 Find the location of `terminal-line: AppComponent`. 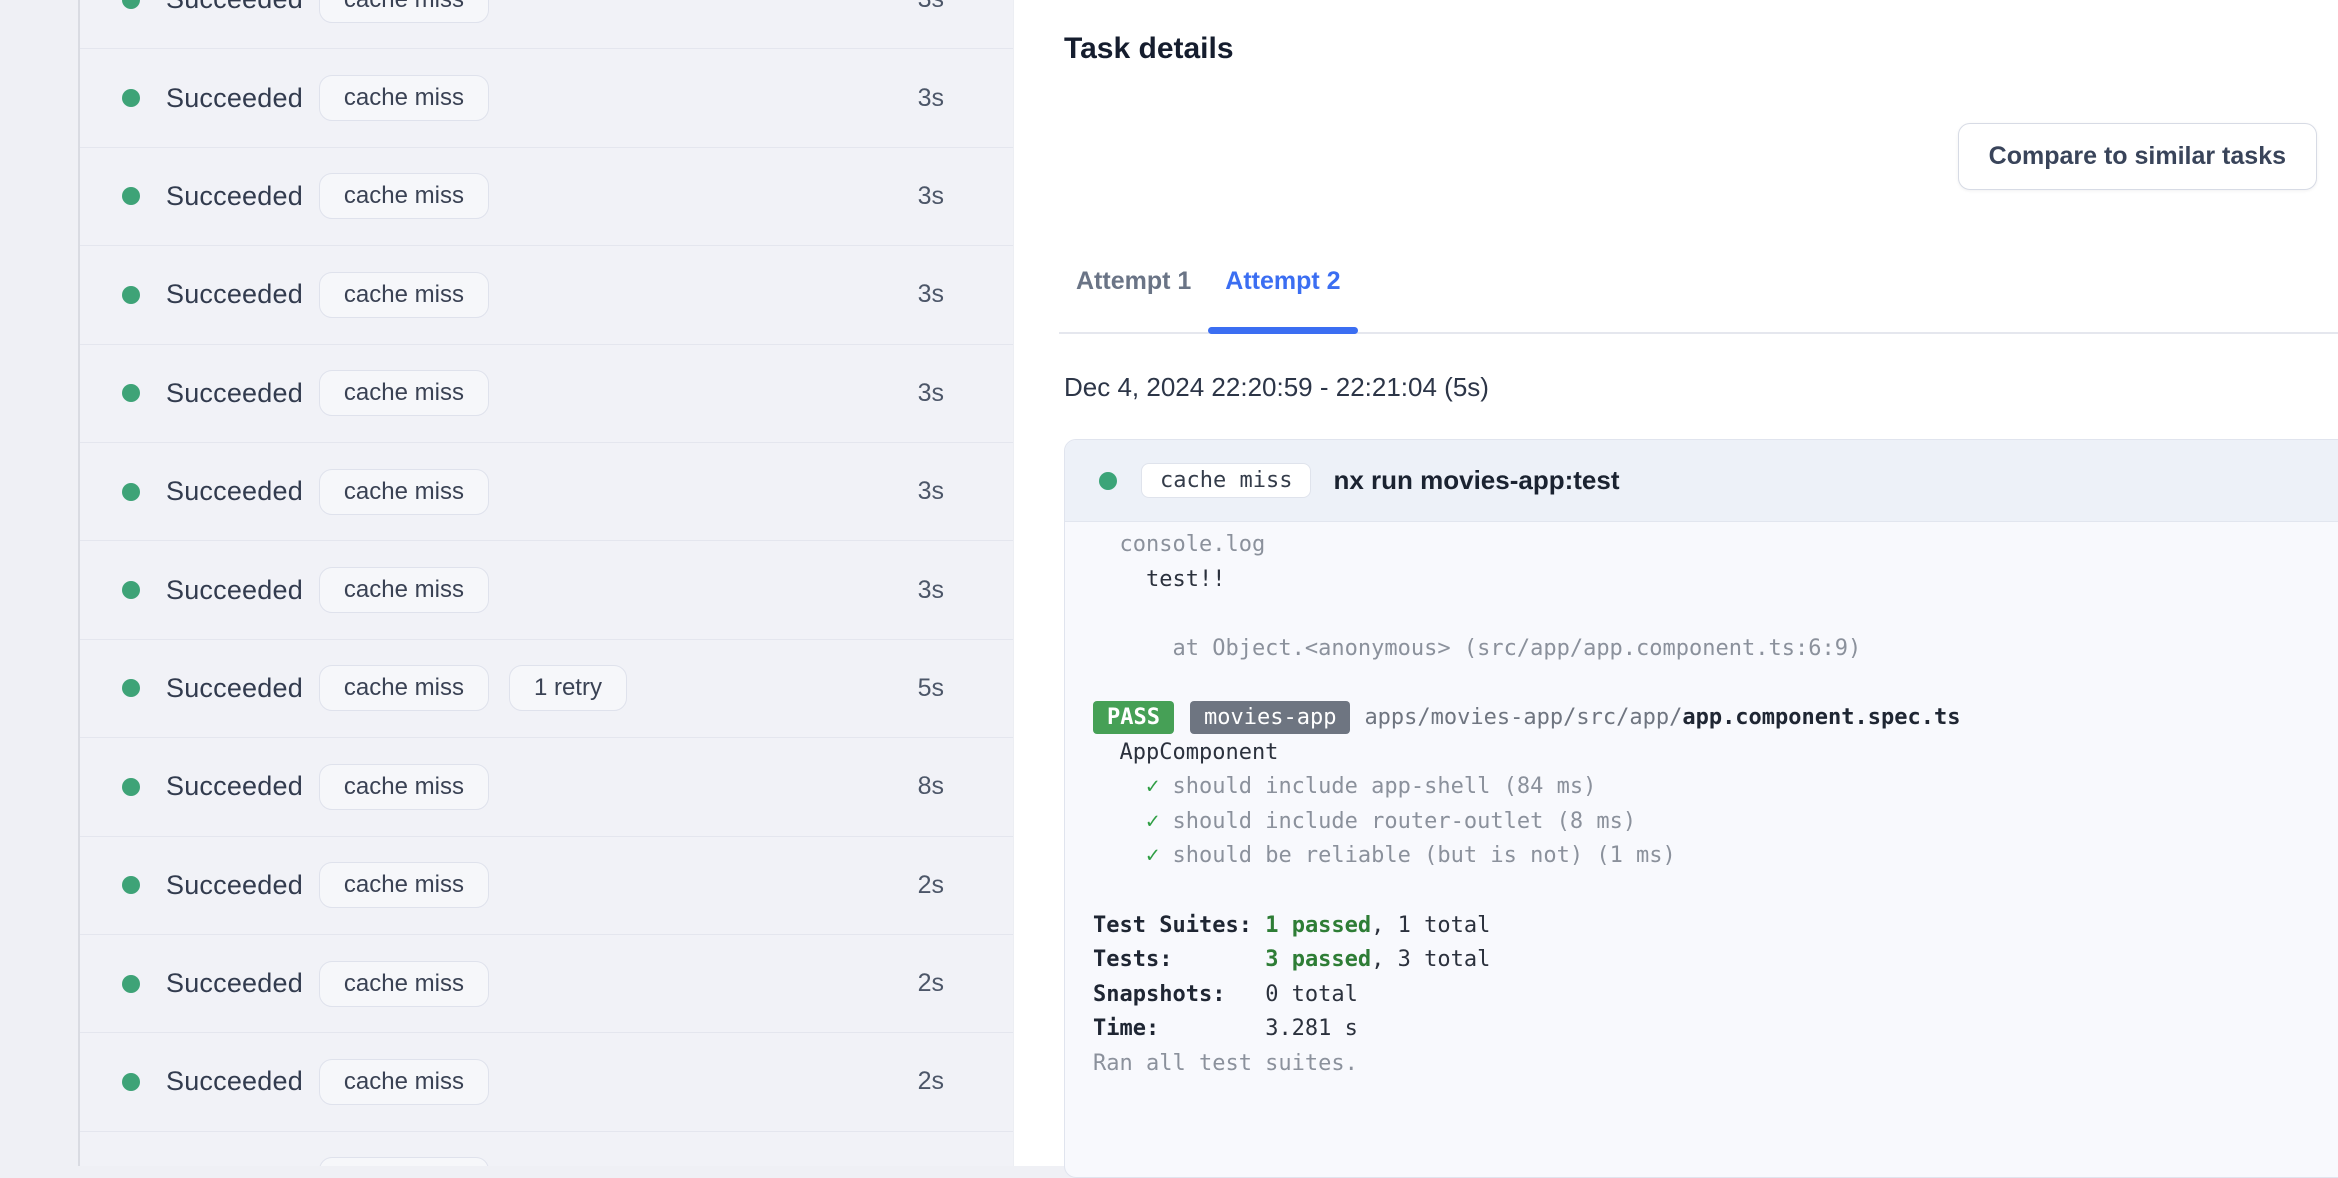

terminal-line: AppComponent is located at coordinates (1186, 752).